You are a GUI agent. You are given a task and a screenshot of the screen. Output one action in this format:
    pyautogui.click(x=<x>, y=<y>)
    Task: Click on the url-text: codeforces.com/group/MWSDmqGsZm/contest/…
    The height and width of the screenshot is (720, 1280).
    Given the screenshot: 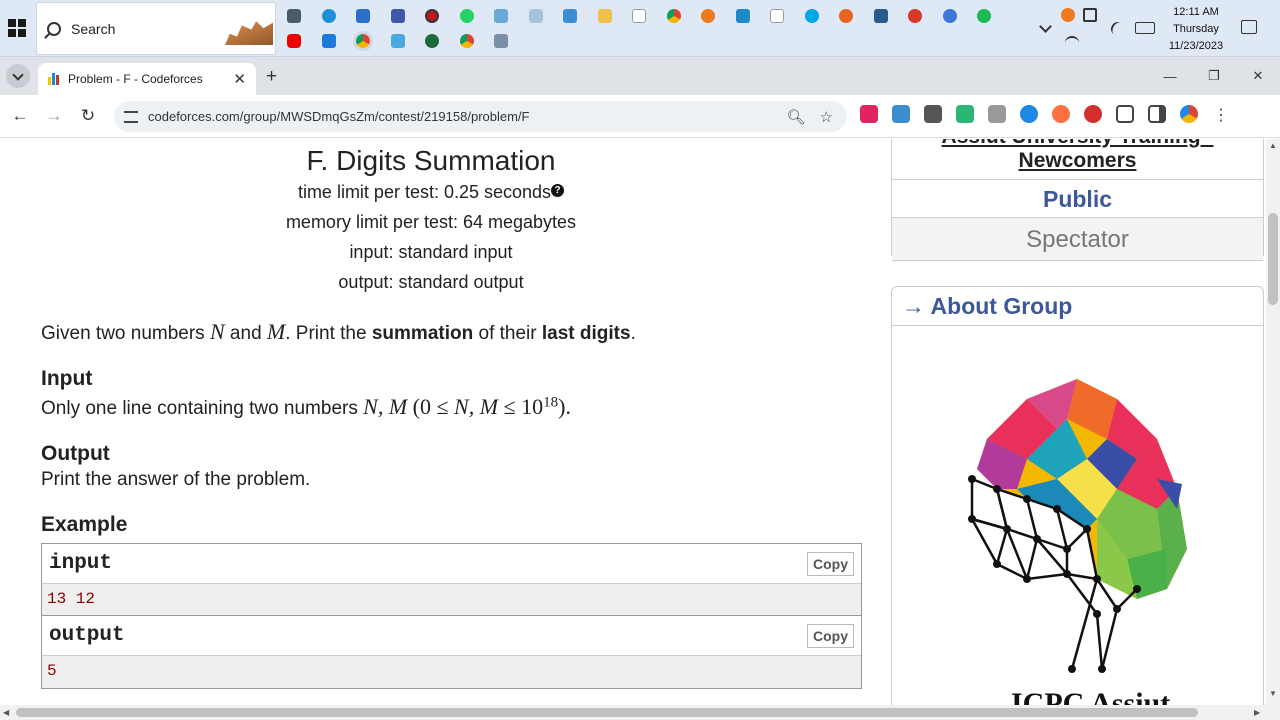 What is the action you would take?
    pyautogui.click(x=467, y=116)
    